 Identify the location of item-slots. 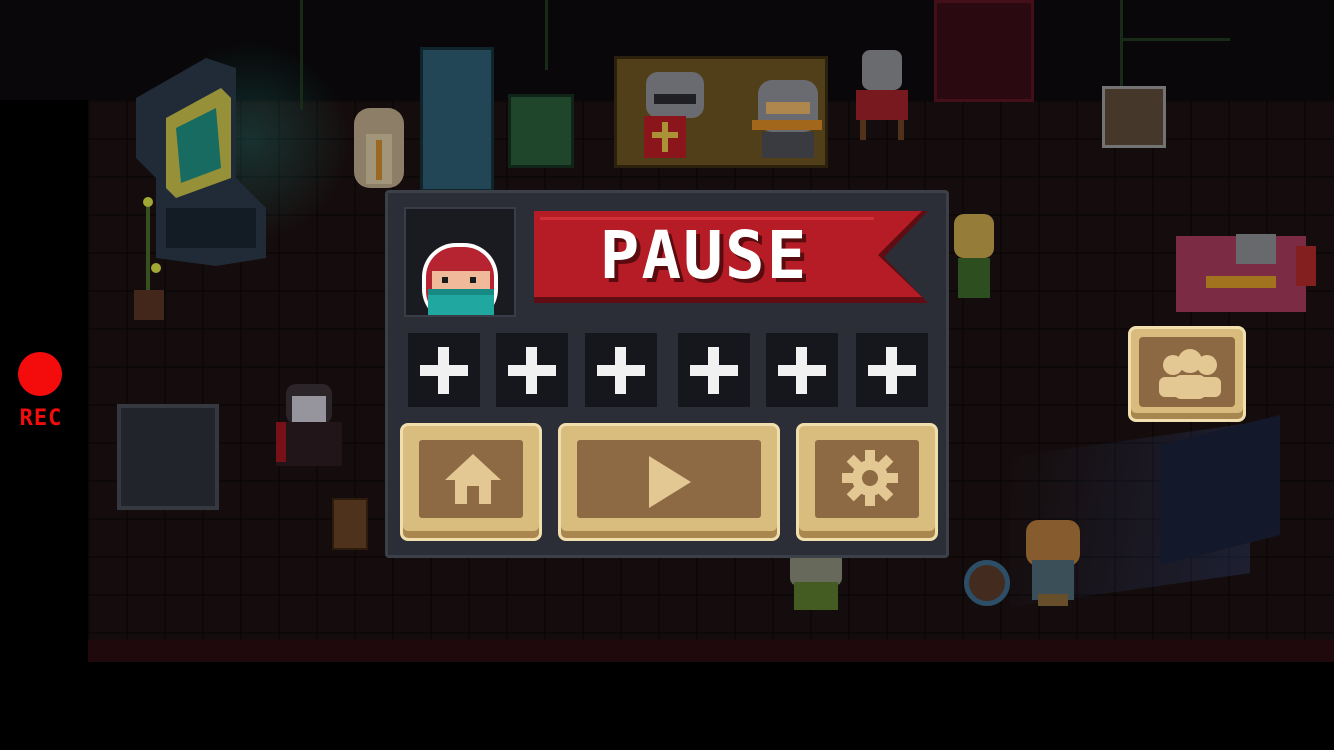
(670, 370).